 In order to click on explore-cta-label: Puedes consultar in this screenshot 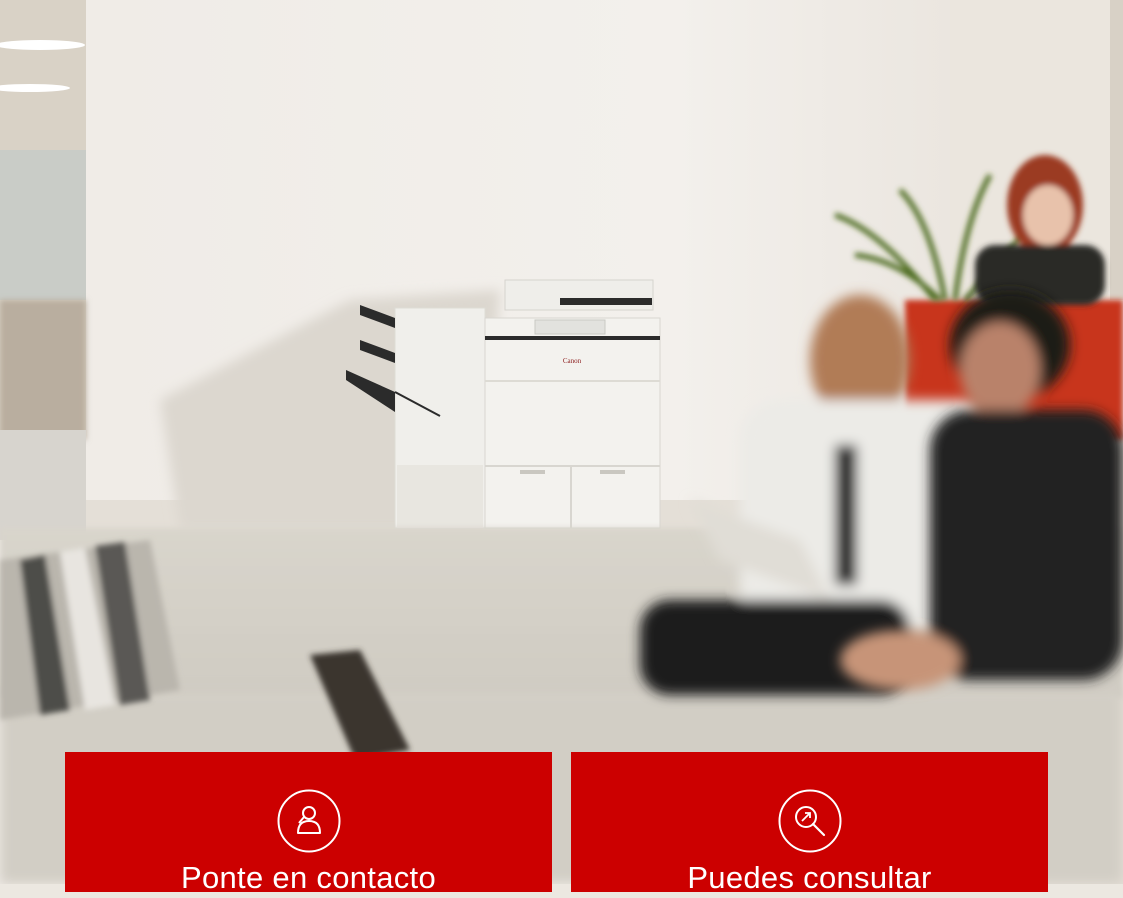, I will do `click(809, 877)`.